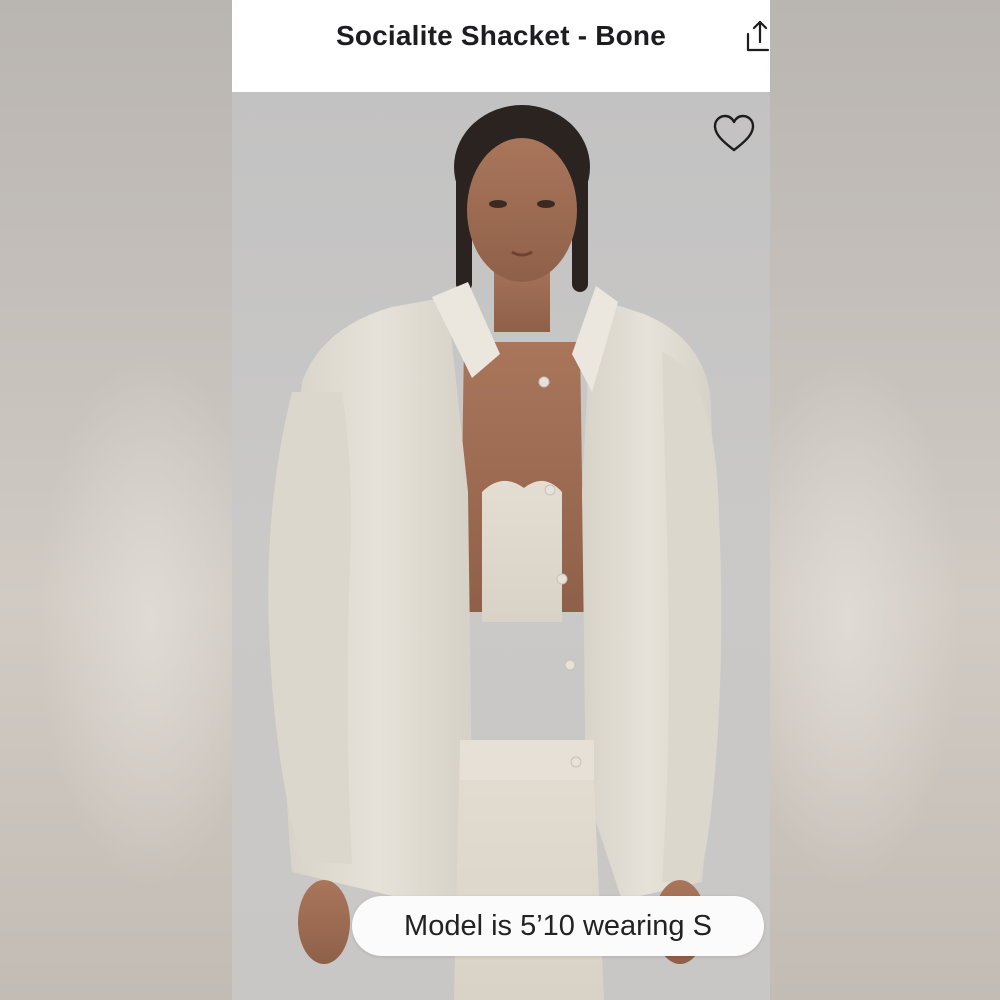 This screenshot has height=1000, width=1000. I want to click on model-size-caption: Model is 5’10 wearing S, so click(558, 926).